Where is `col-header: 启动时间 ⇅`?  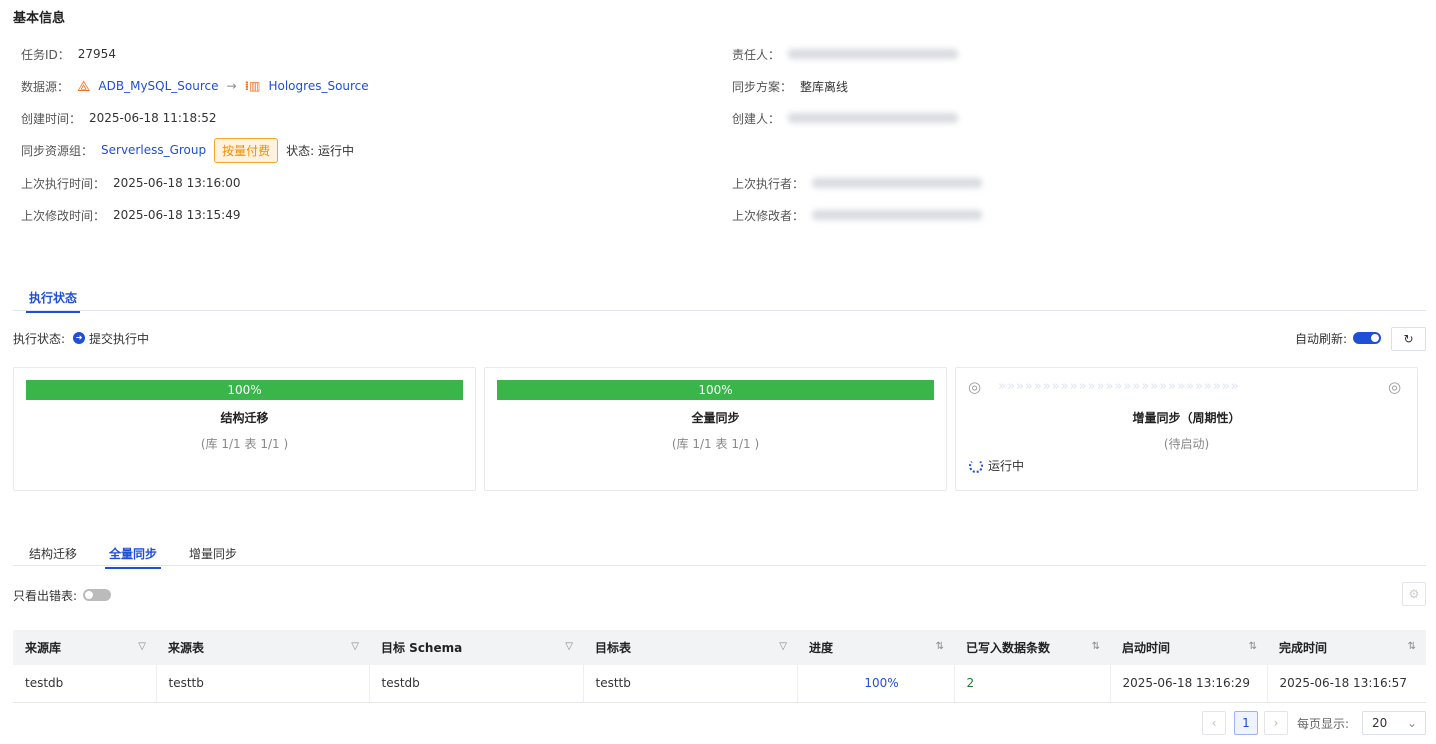
col-header: 启动时间 ⇅ is located at coordinates (1188, 647).